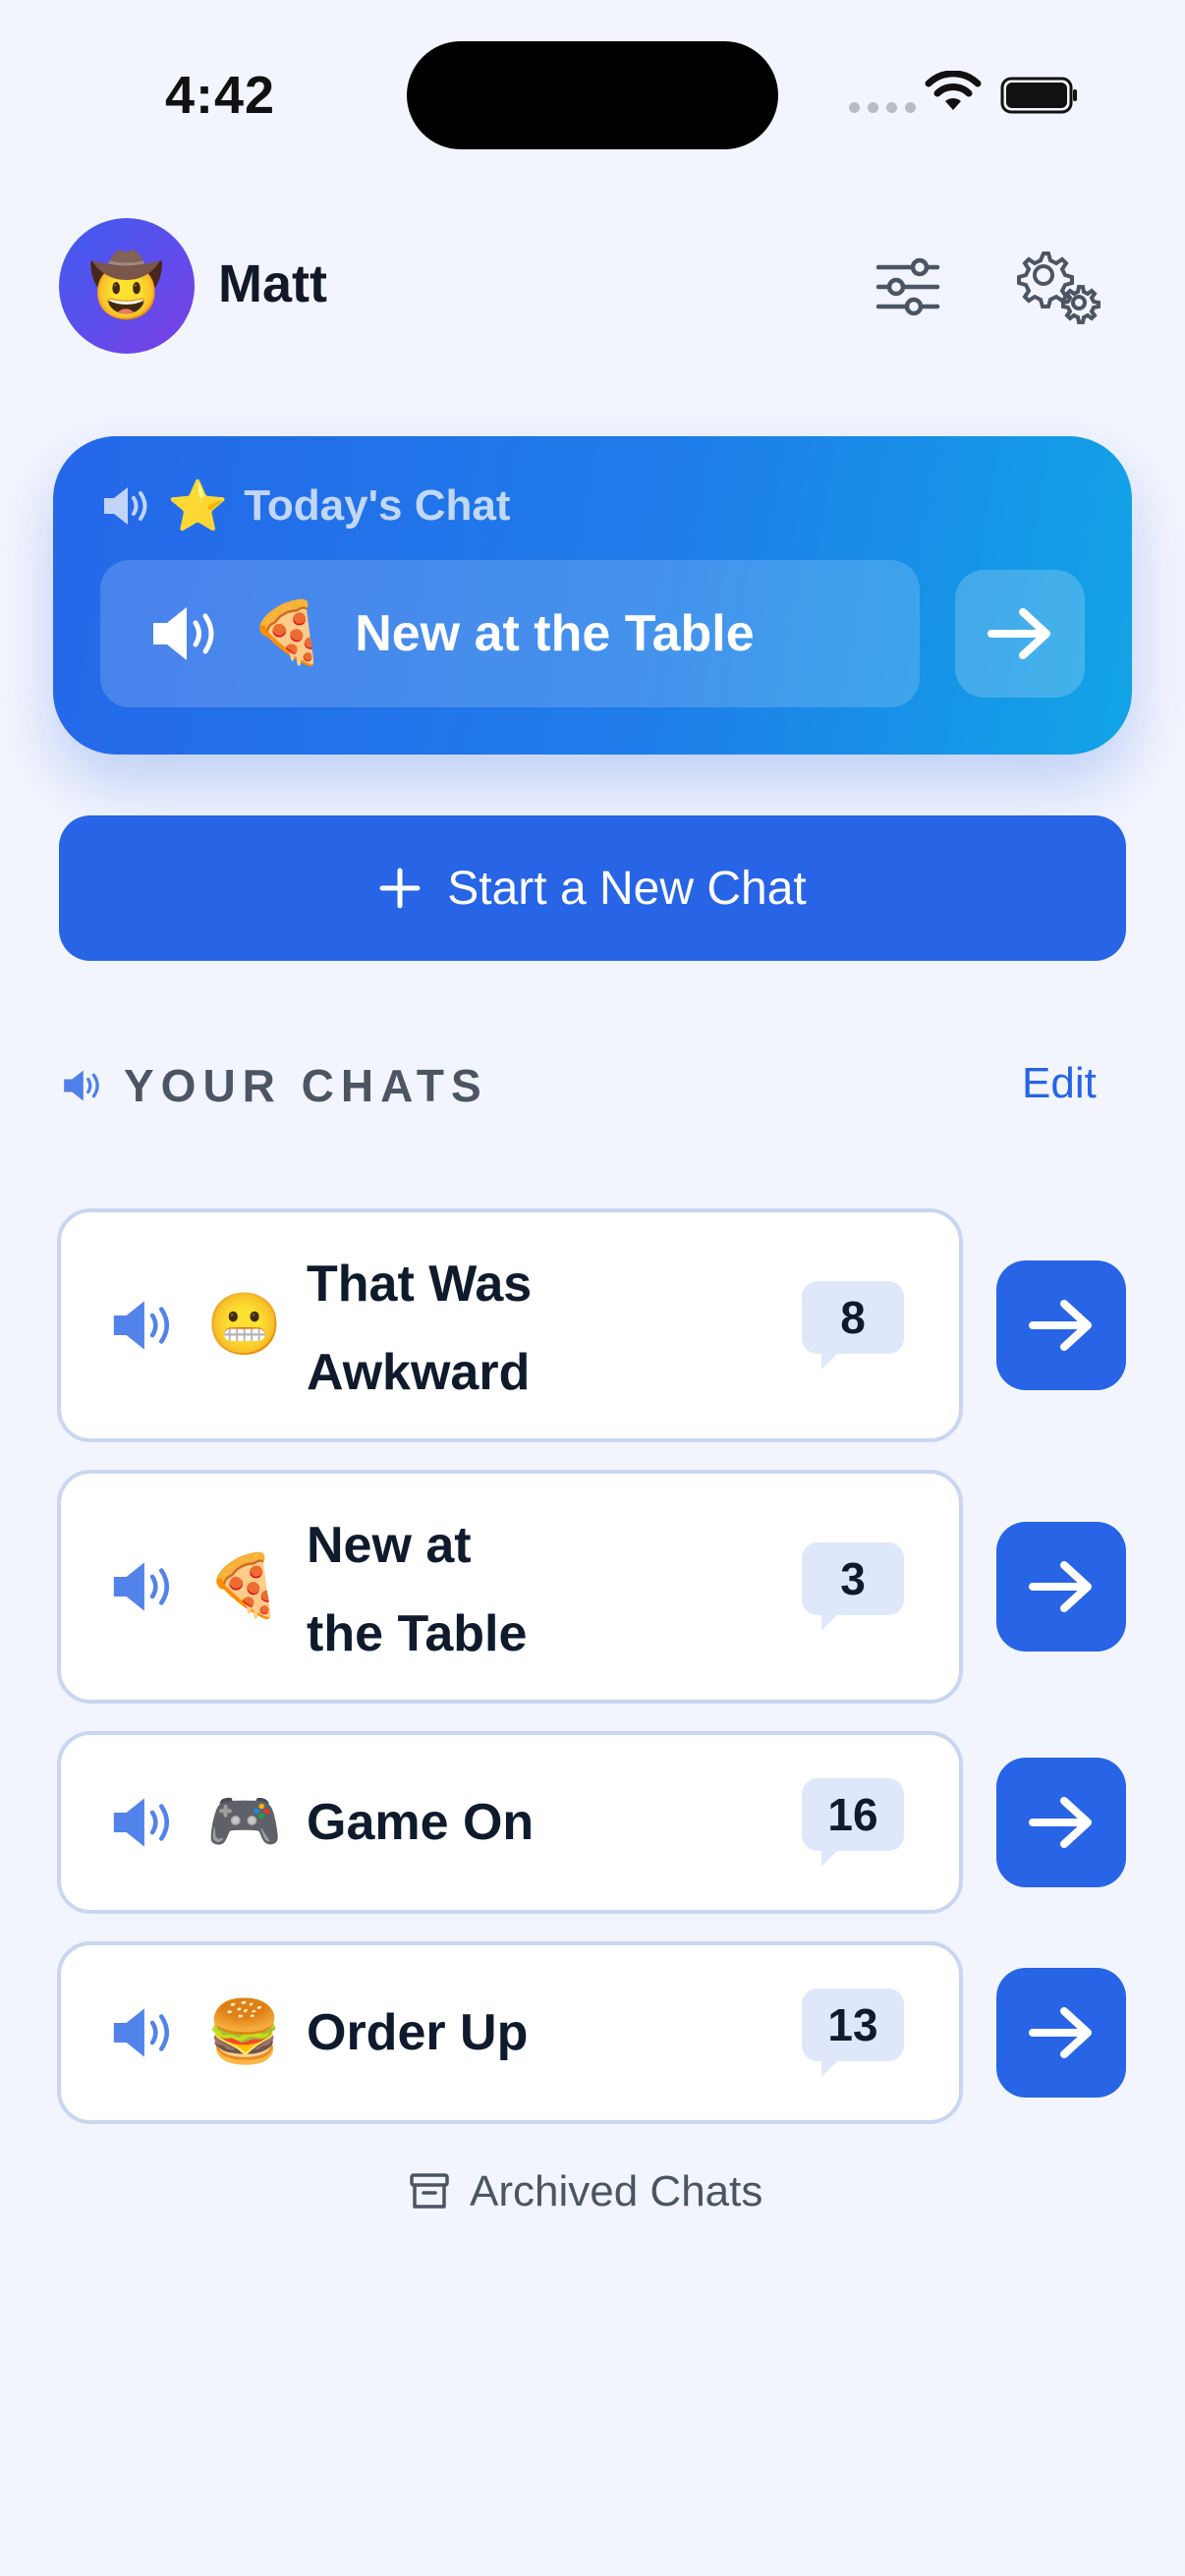  What do you see at coordinates (306, 1085) in the screenshot?
I see `your-chats-title: YOUR CHATS` at bounding box center [306, 1085].